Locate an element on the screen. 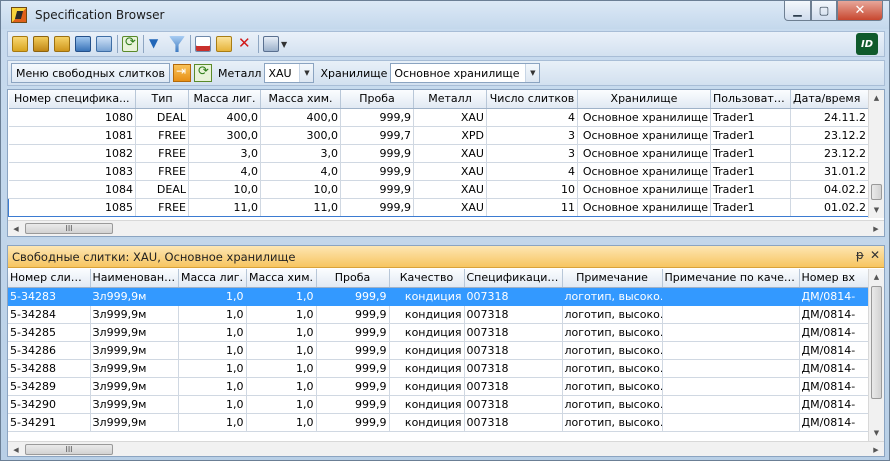 Image resolution: width=890 pixels, height=461 pixels. close-button: ✕ is located at coordinates (860, 11).